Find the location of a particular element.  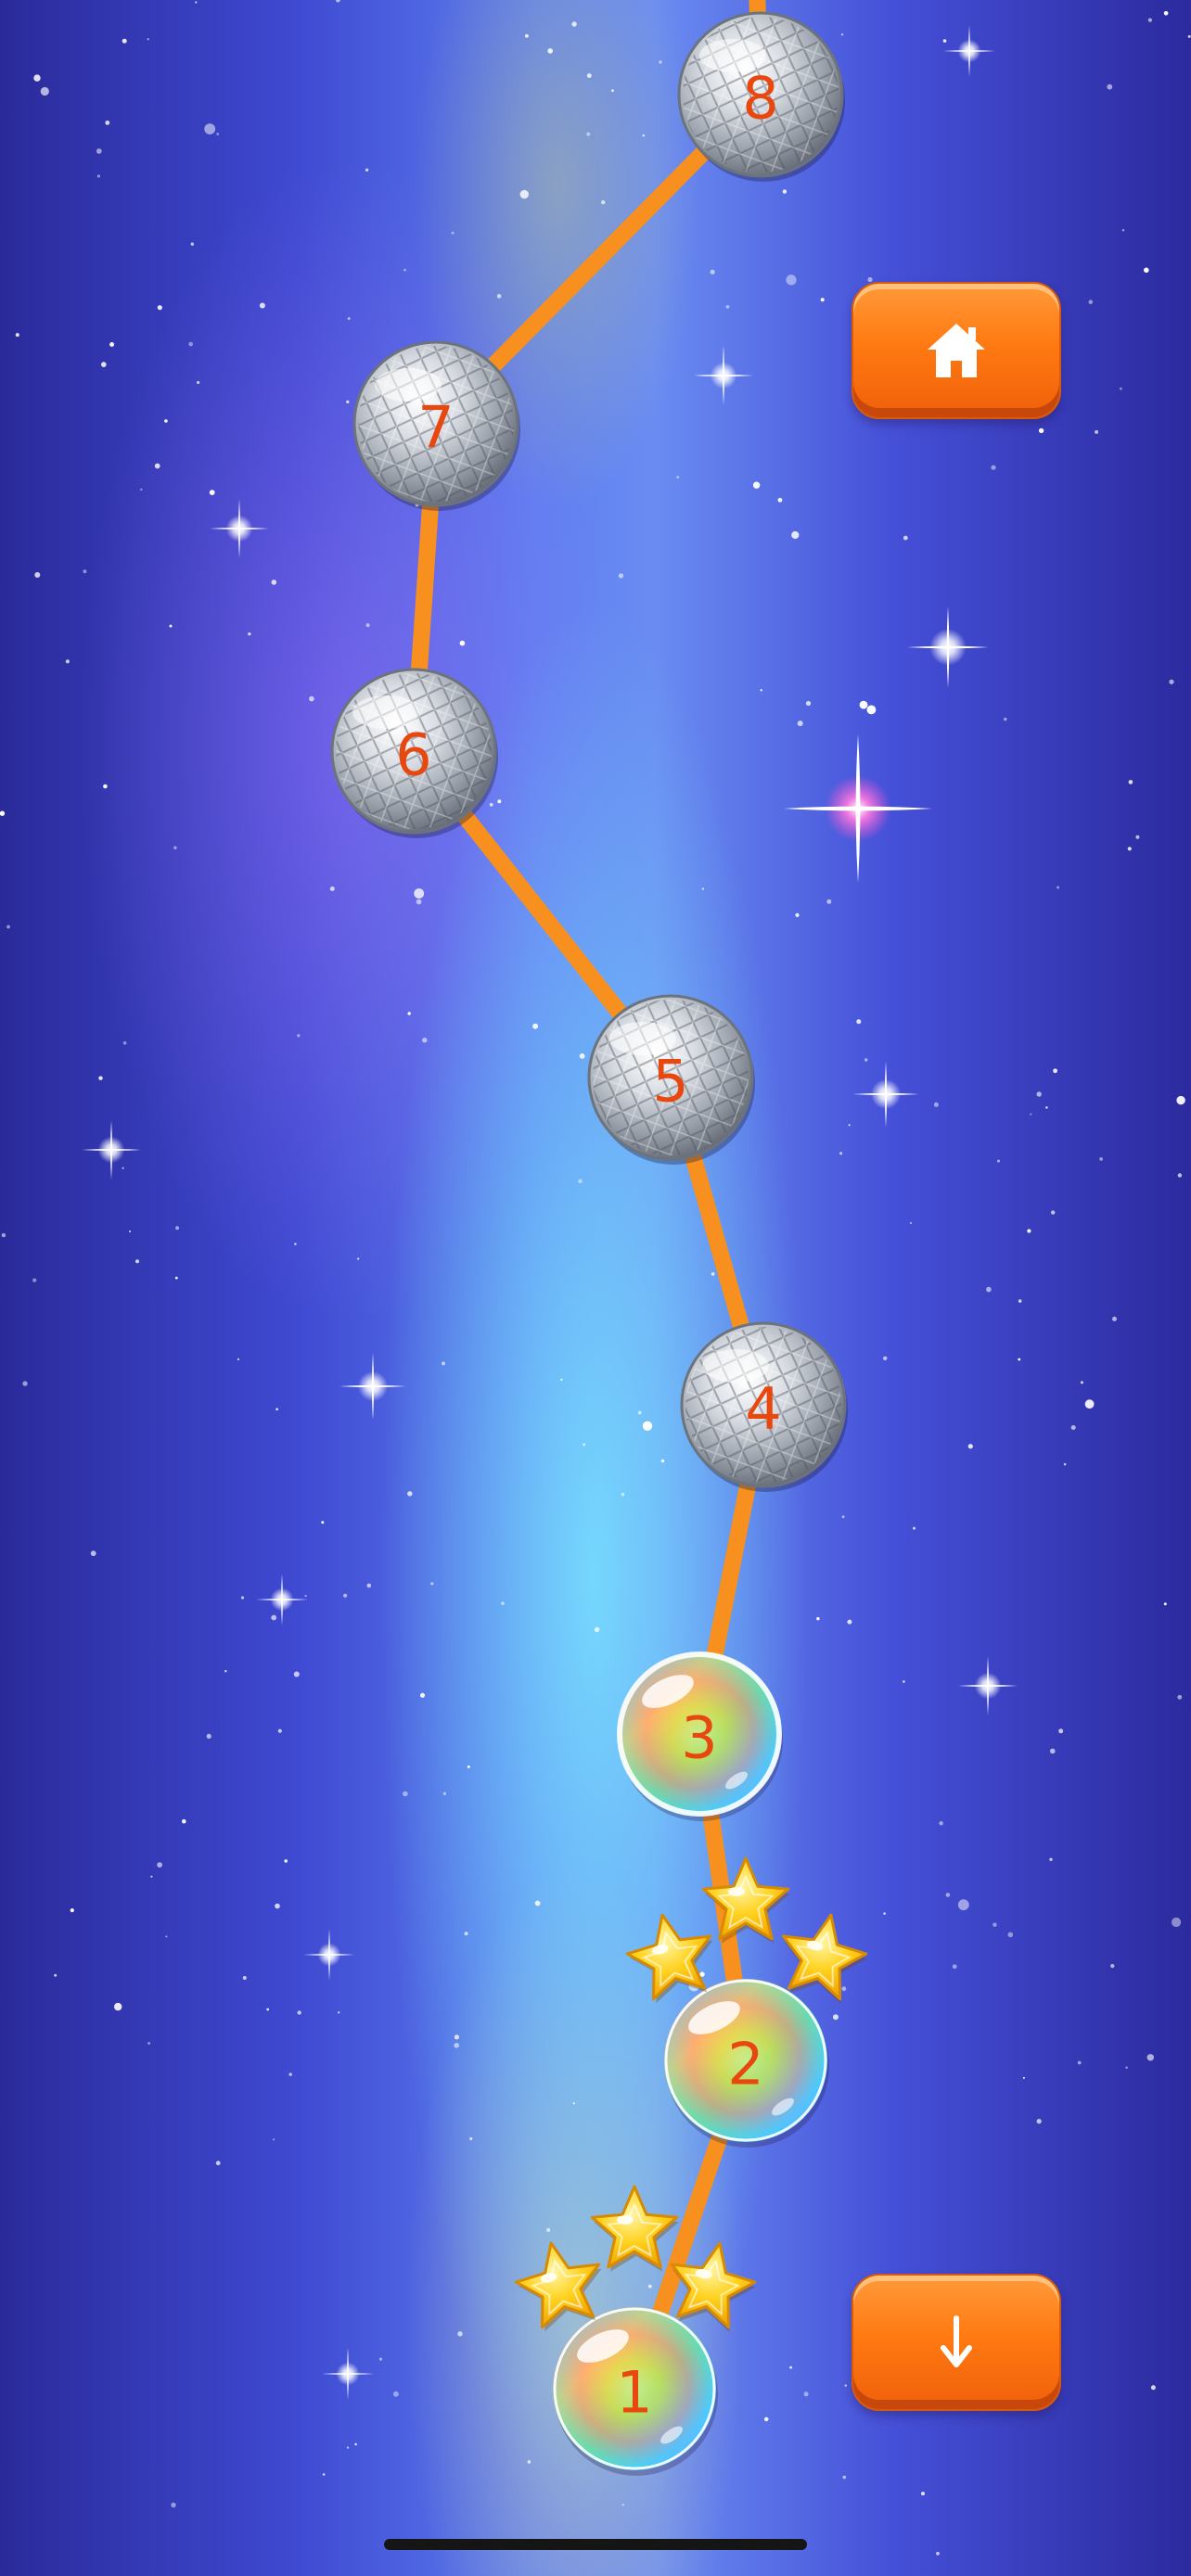

level-node-7: 7 is located at coordinates (436, 425).